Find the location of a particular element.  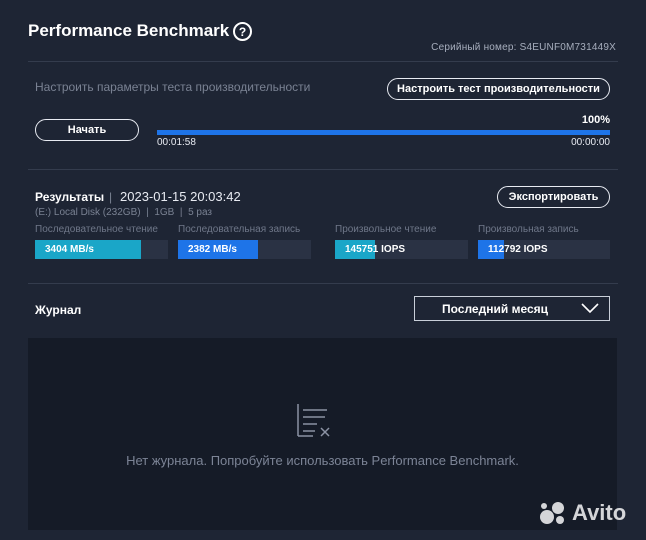

avito-watermark: Avito is located at coordinates (582, 513).